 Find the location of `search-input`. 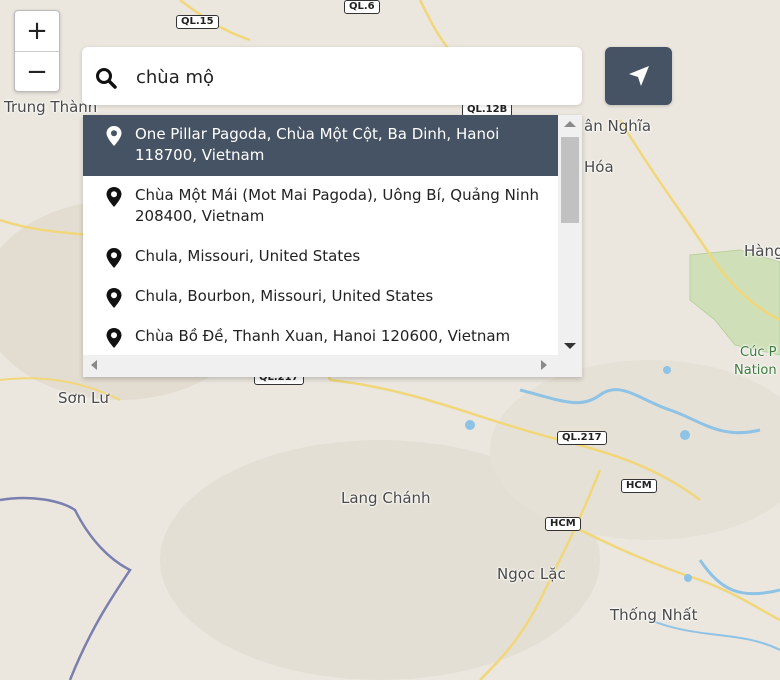

search-input is located at coordinates (346, 77).